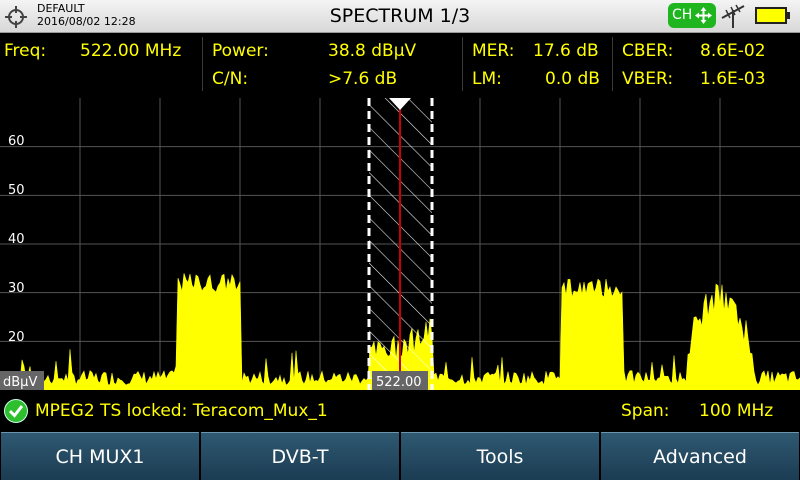 The height and width of the screenshot is (480, 800). Describe the element at coordinates (16, 190) in the screenshot. I see `y-tick-label: 50` at that location.